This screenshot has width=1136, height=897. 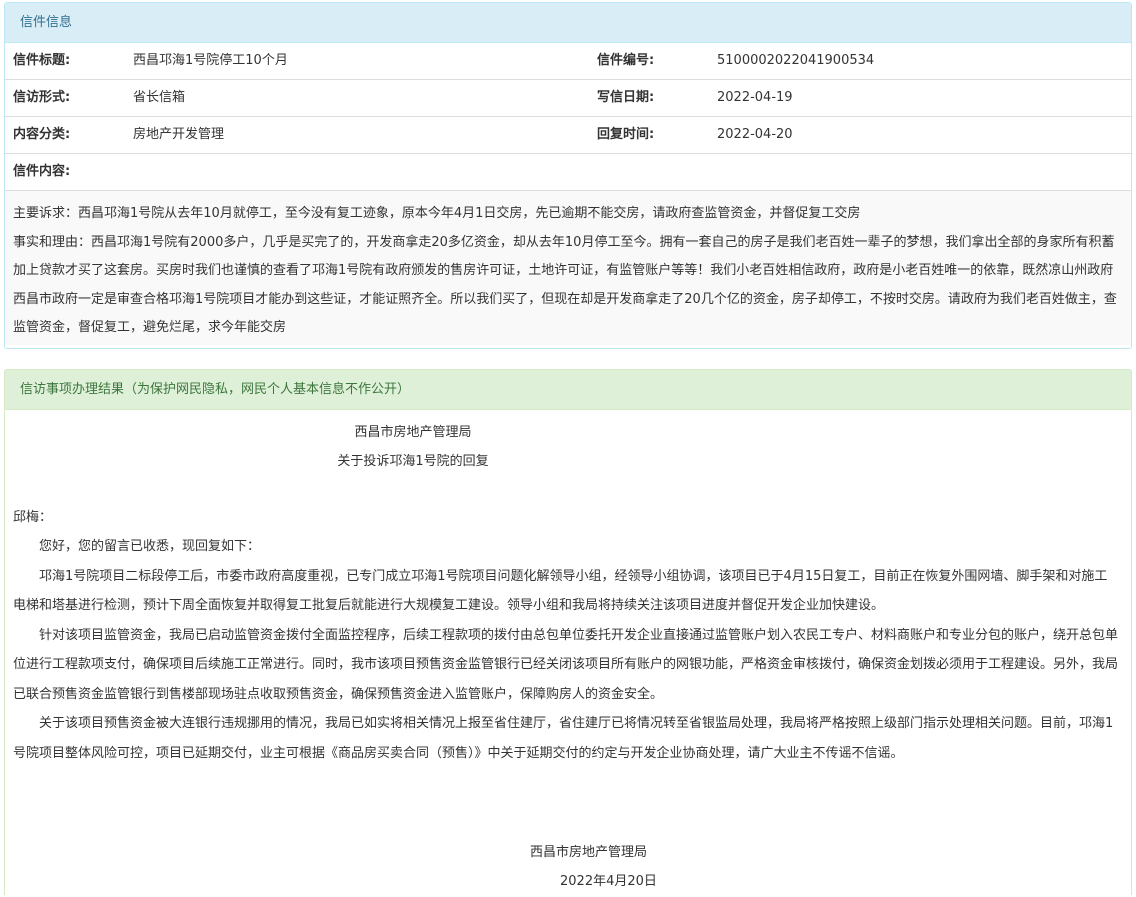 I want to click on reply-org-title: 西昌市房地产管理局, so click(x=413, y=432).